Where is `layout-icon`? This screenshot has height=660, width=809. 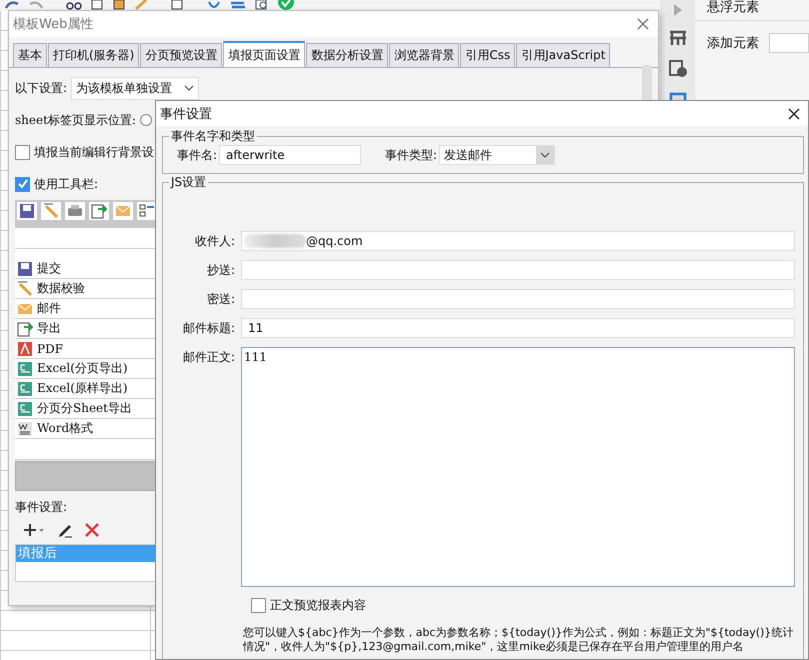
layout-icon is located at coordinates (677, 38).